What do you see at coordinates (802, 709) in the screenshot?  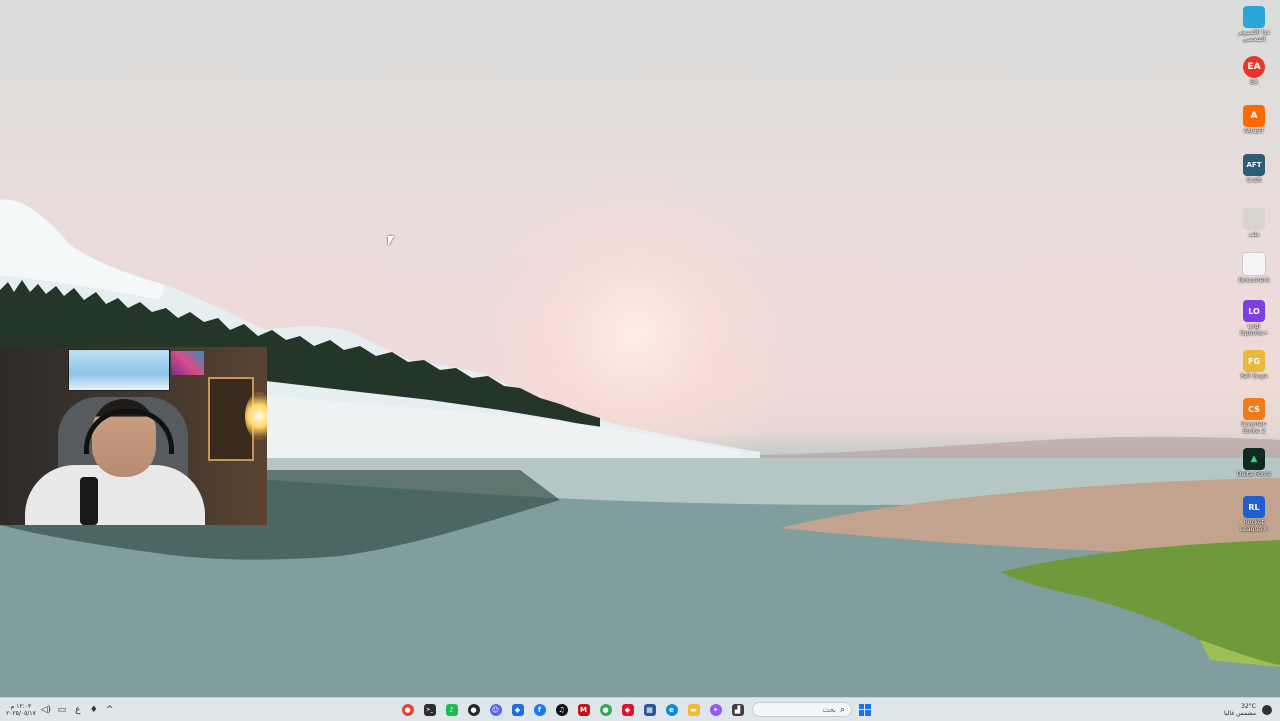 I see `taskbar-search-box: بحث ⌕` at bounding box center [802, 709].